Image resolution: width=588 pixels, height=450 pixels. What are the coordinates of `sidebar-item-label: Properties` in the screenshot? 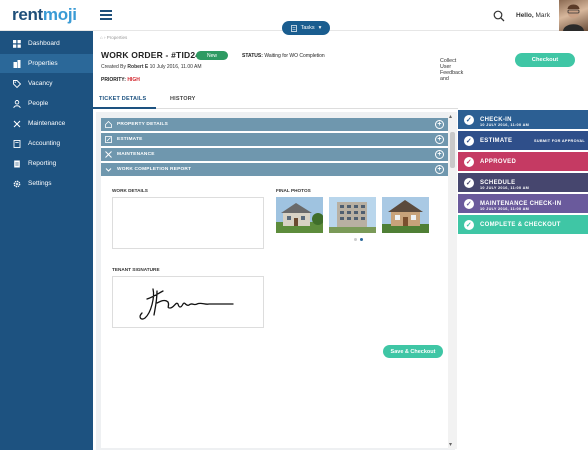 It's located at (43, 63).